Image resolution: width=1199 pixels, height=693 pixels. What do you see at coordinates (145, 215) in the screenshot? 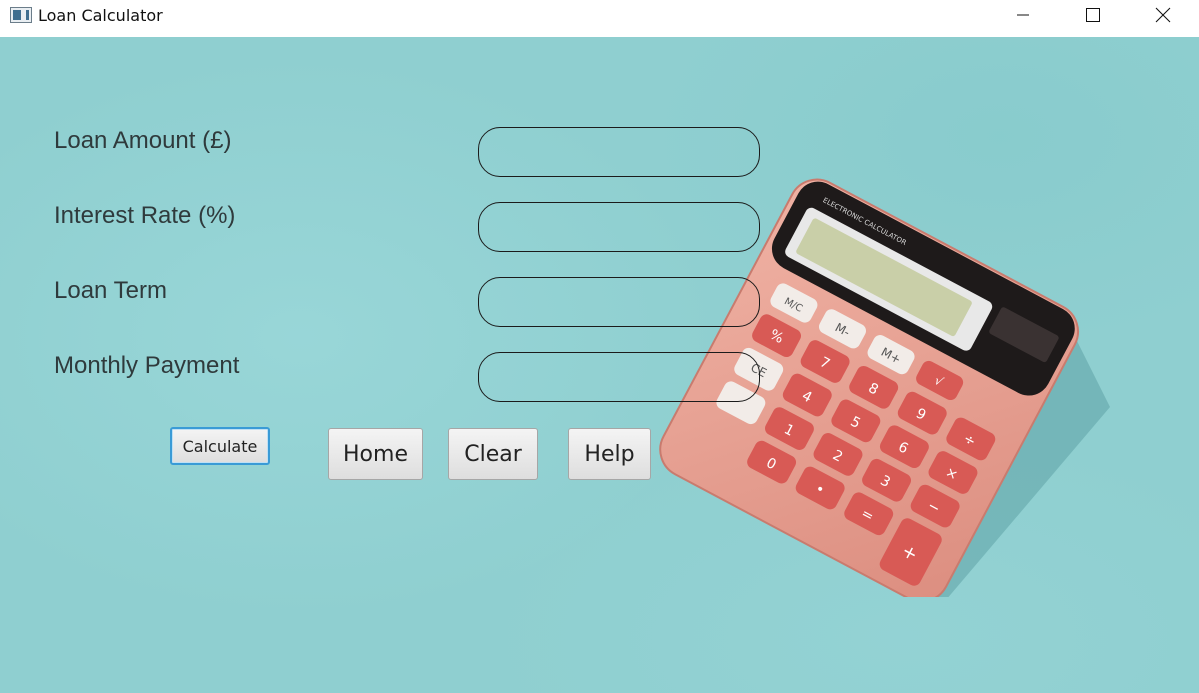
I see `interest-rate-label: Interest Rate (%)` at bounding box center [145, 215].